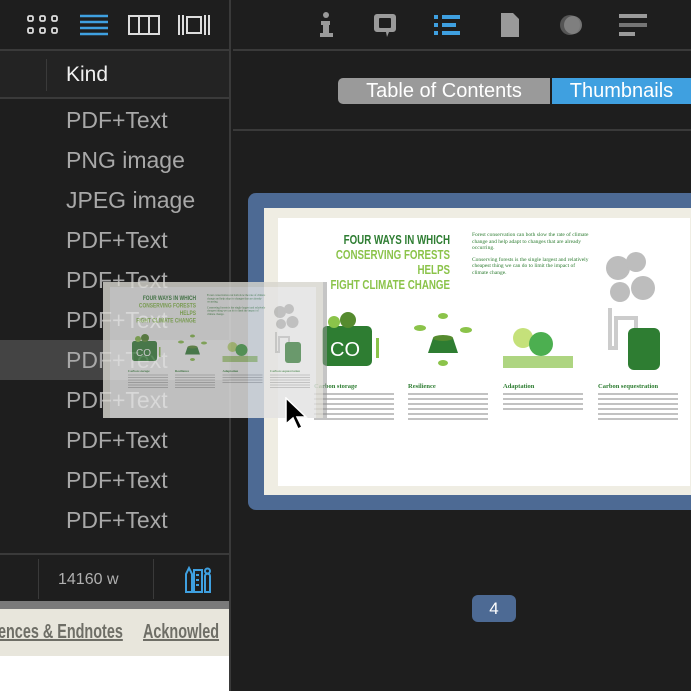  What do you see at coordinates (494, 608) in the screenshot?
I see `page-number-badge: 4` at bounding box center [494, 608].